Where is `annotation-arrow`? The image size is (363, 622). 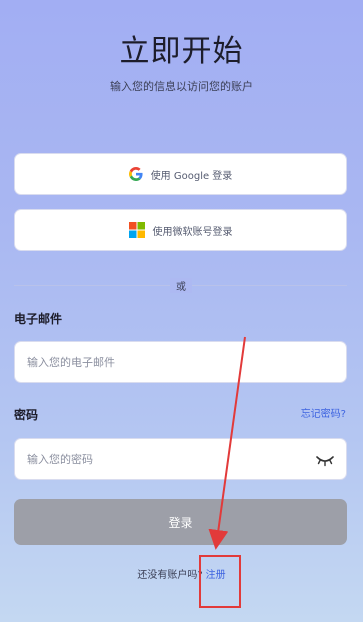 annotation-arrow is located at coordinates (227, 443).